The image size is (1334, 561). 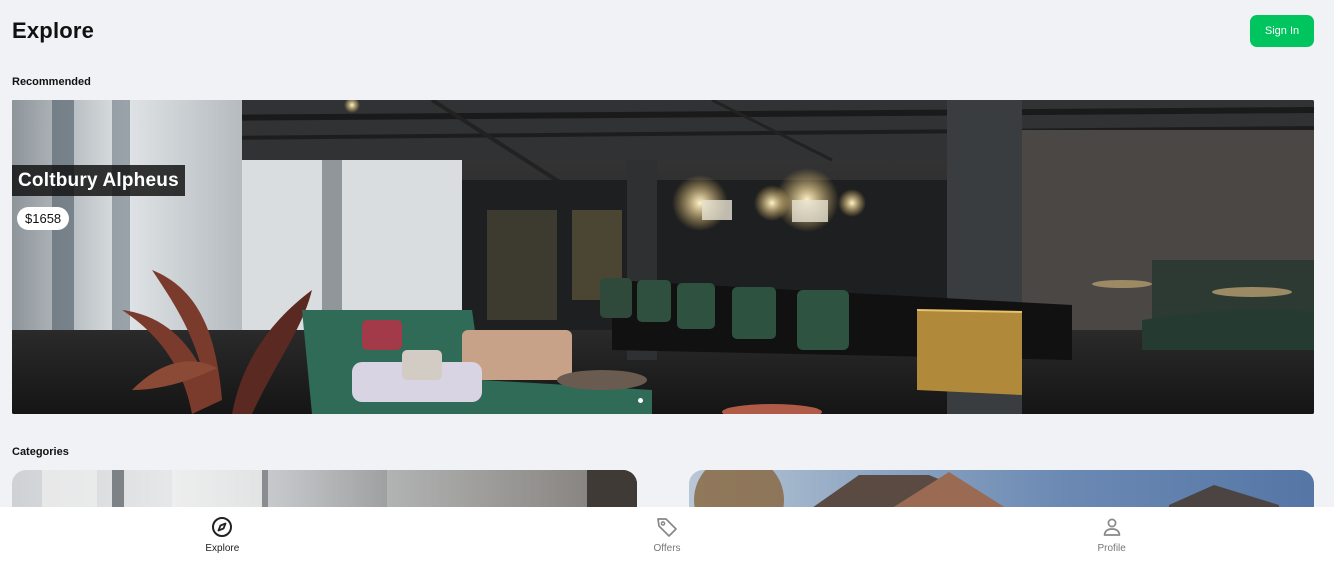 I want to click on nav-label-profile: Profile, so click(x=1111, y=548).